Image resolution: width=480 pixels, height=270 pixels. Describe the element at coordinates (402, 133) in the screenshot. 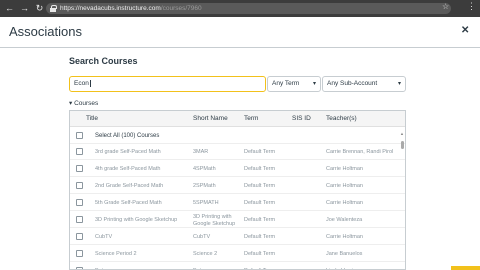

I see `scroll-up-icon: ▲` at that location.